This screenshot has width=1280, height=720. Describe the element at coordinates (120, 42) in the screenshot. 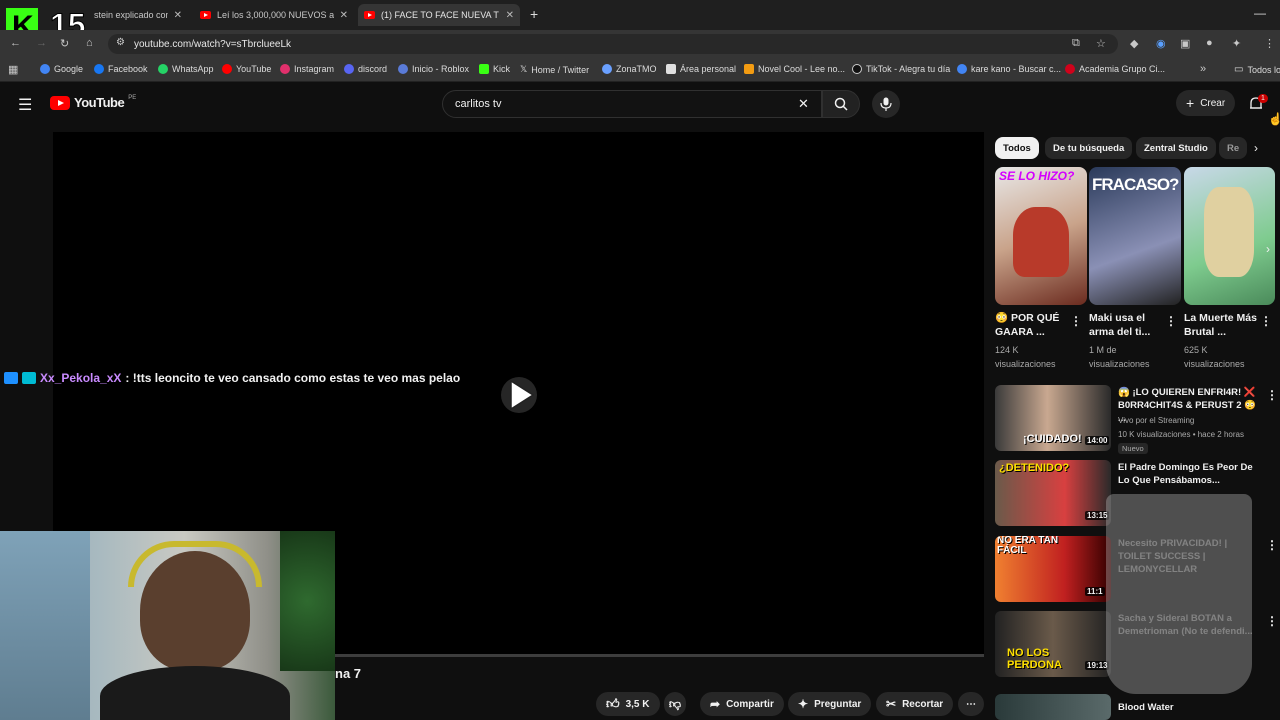

I see `site-info-icon: ⚙` at that location.